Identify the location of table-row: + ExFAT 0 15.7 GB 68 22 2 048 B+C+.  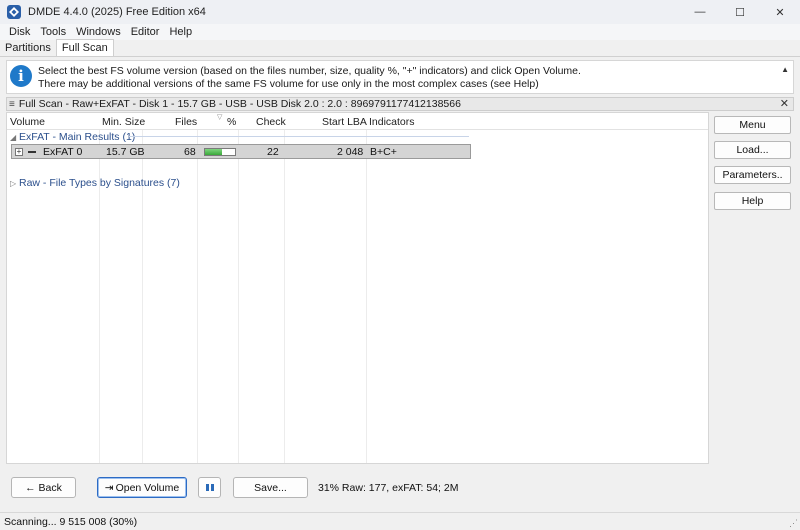
(241, 151).